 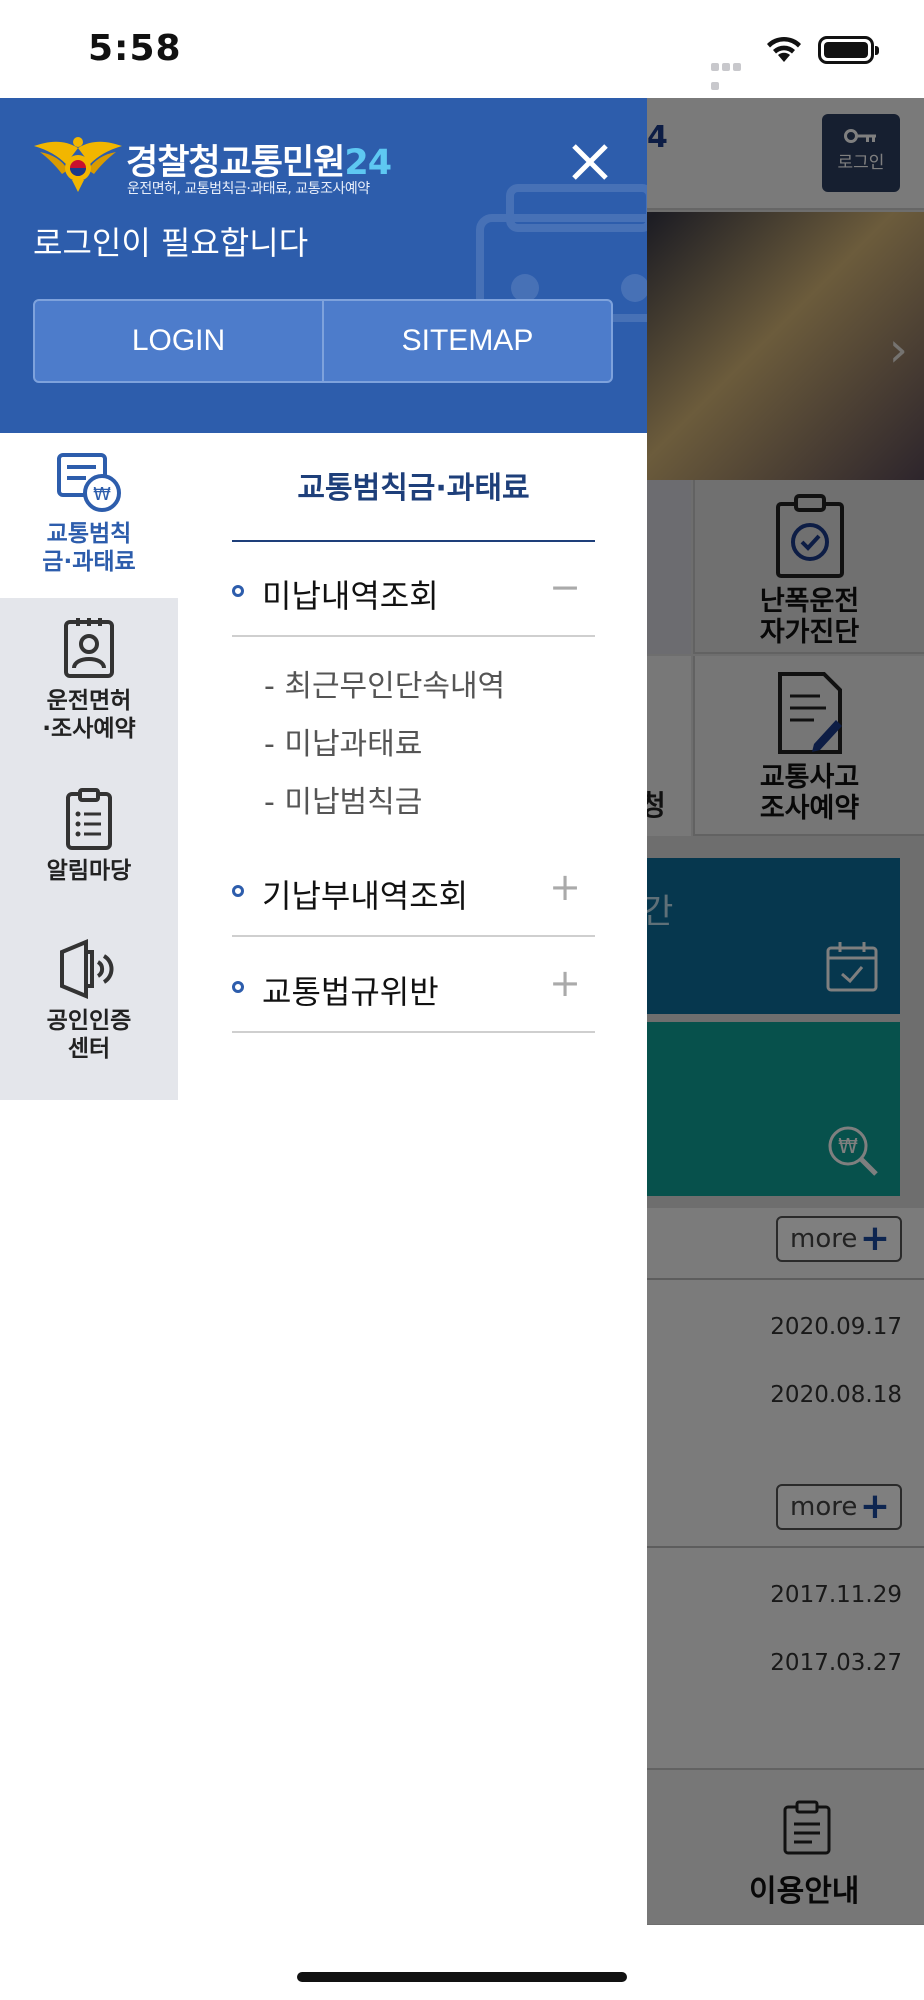 I want to click on menu-item-unpaid-lookup: 미납내역조회 −, so click(x=413, y=590).